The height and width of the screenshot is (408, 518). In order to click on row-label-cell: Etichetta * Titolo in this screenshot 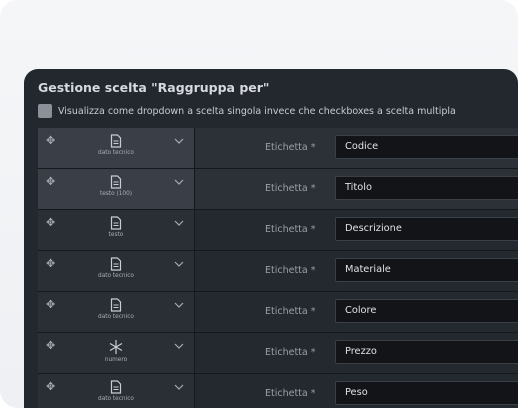, I will do `click(356, 189)`.